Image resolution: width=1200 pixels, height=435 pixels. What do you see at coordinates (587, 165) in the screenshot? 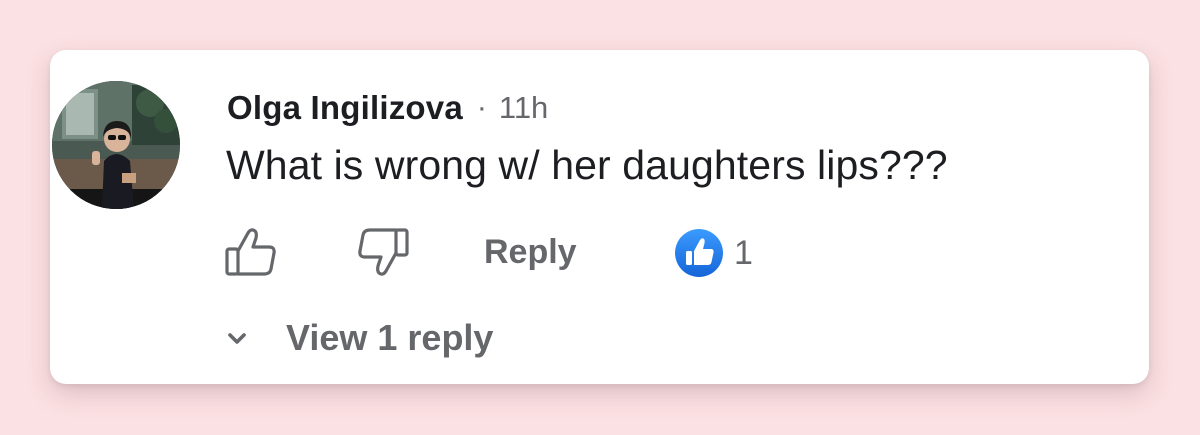
I see `comment-text: What is wrong w/ her daughters lips???` at bounding box center [587, 165].